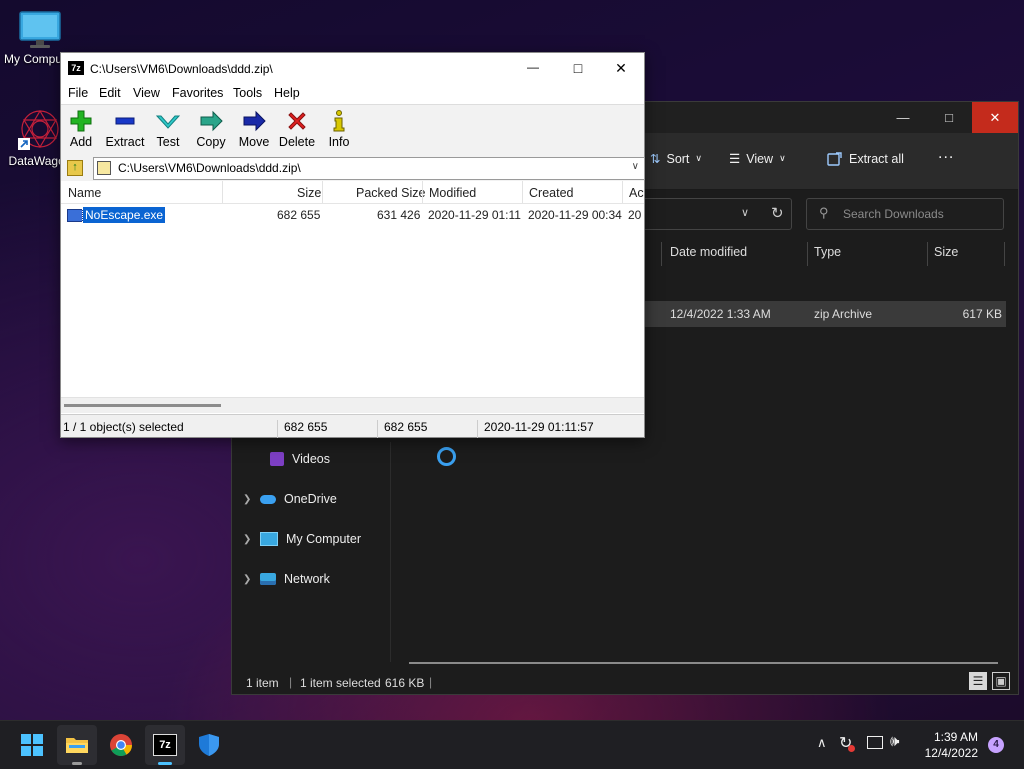 The height and width of the screenshot is (769, 1024). I want to click on menu-file: File, so click(78, 93).